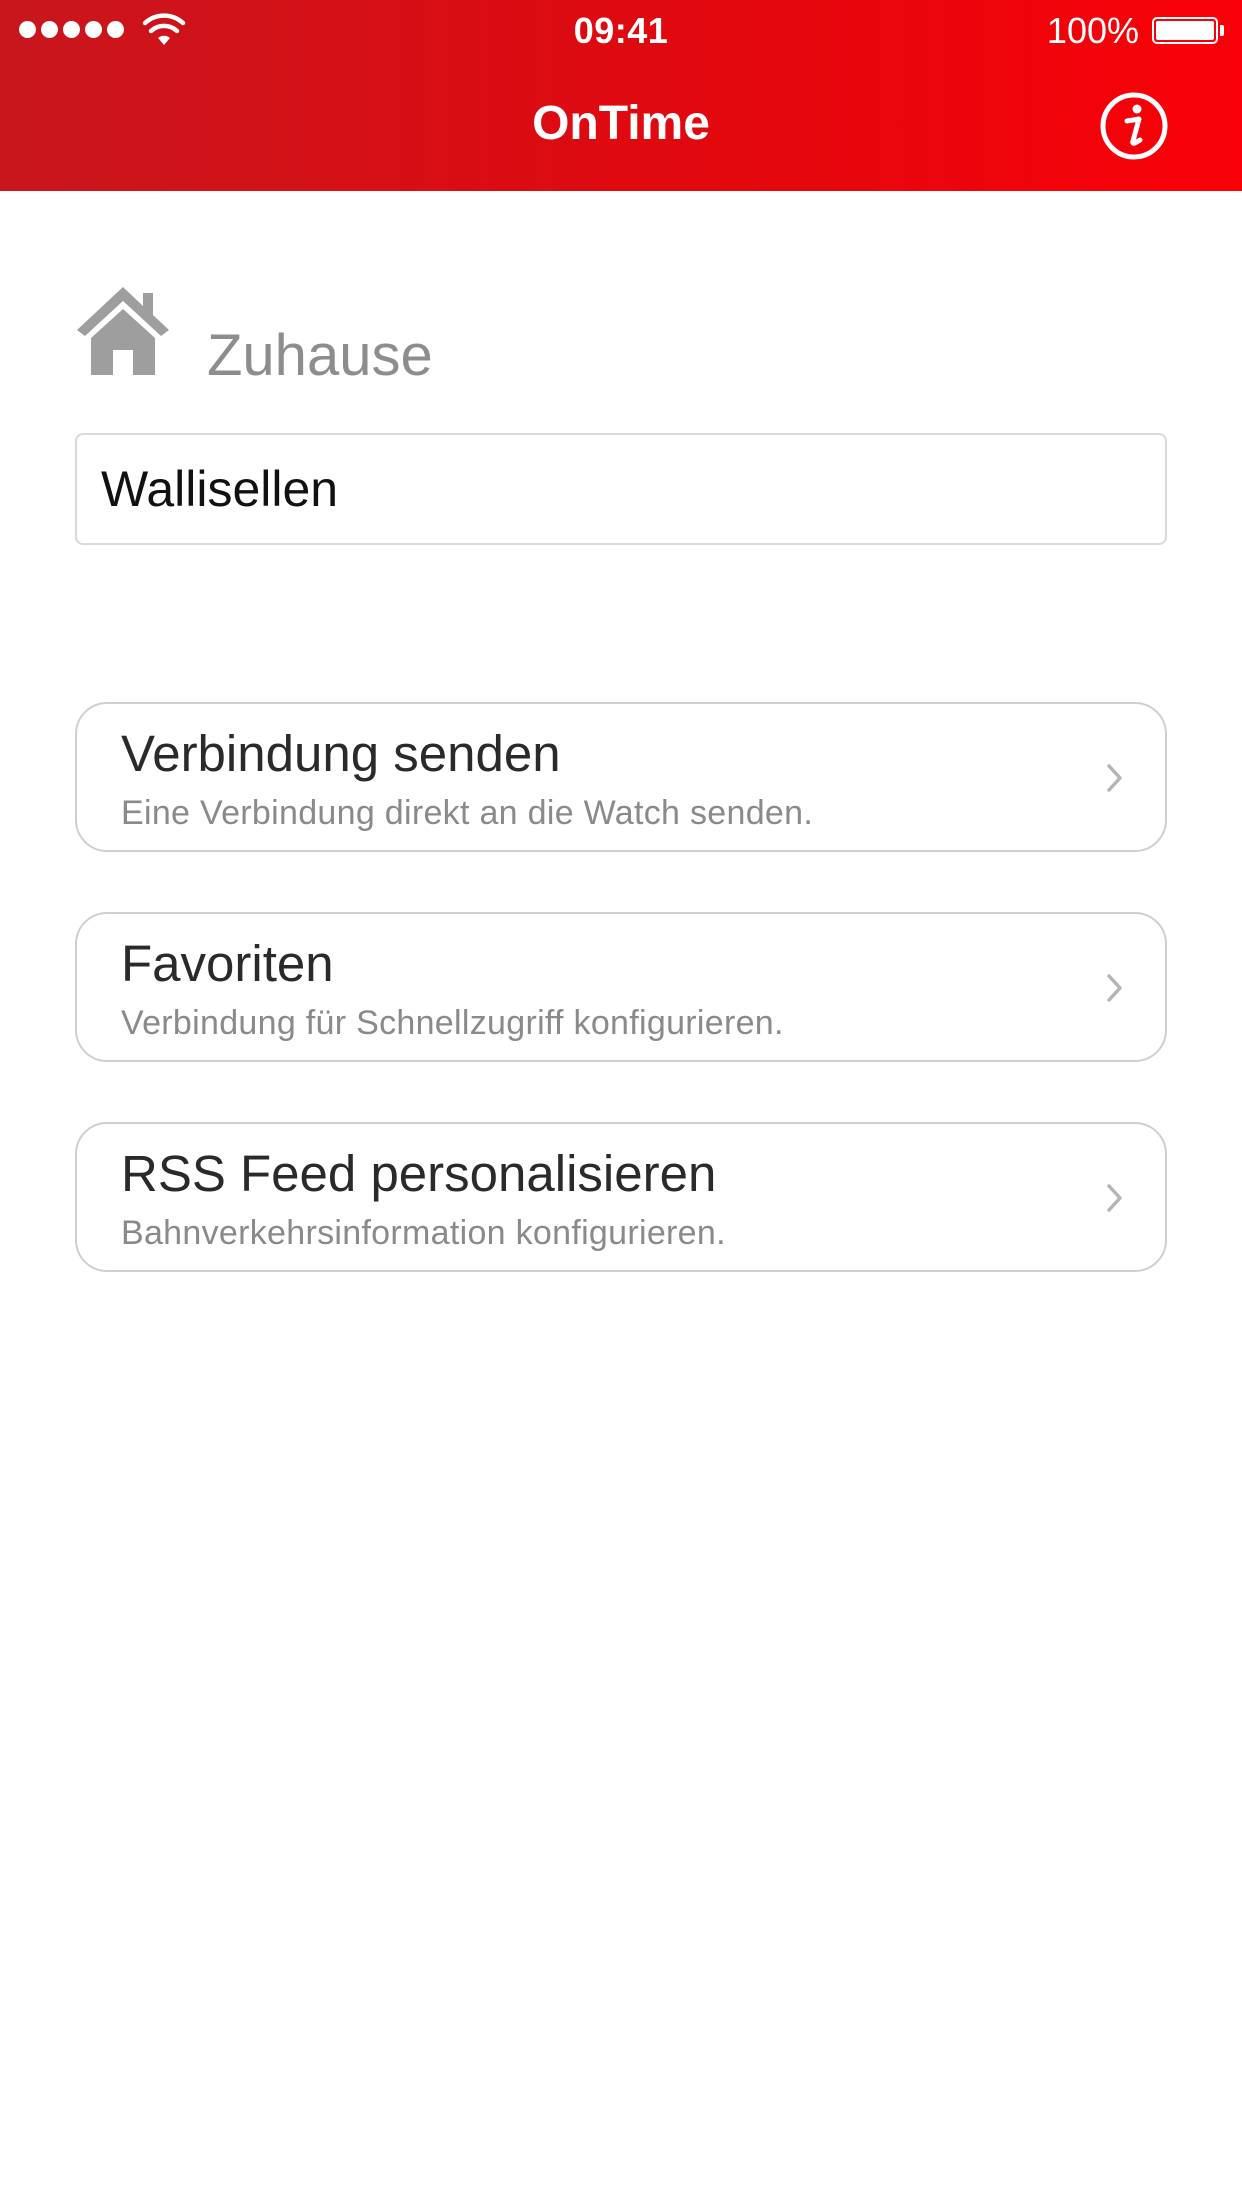 This screenshot has height=2208, width=1242. What do you see at coordinates (320, 355) in the screenshot?
I see `home-section-label: Zuhause` at bounding box center [320, 355].